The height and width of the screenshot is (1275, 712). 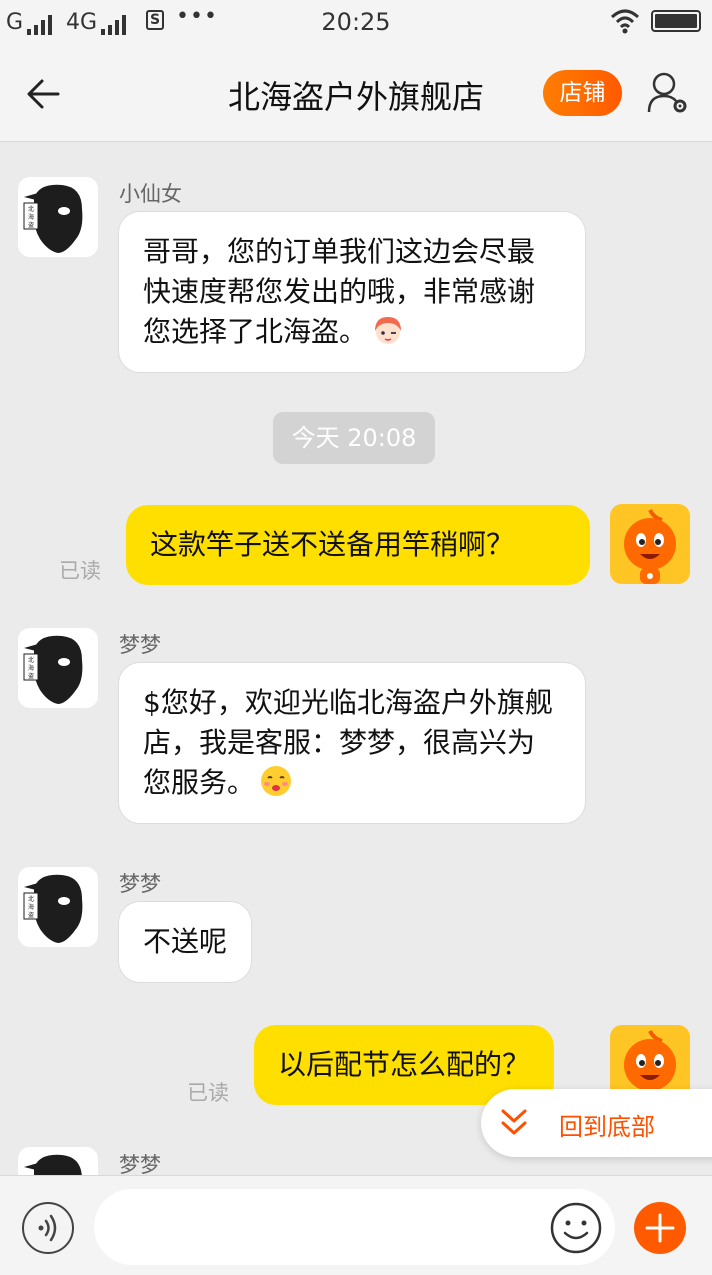 I want to click on sender-name: 小仙女, so click(x=150, y=194).